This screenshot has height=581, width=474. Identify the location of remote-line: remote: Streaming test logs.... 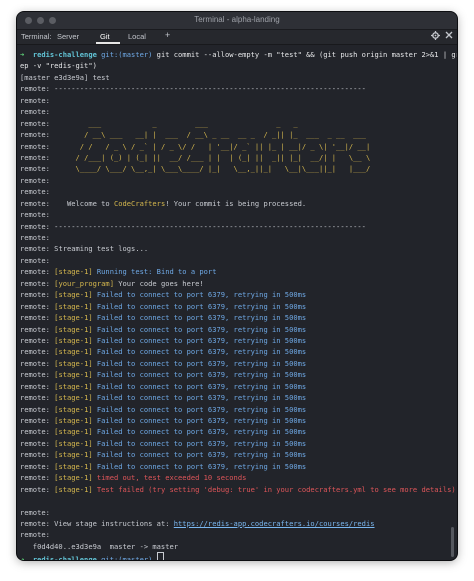
(238, 248).